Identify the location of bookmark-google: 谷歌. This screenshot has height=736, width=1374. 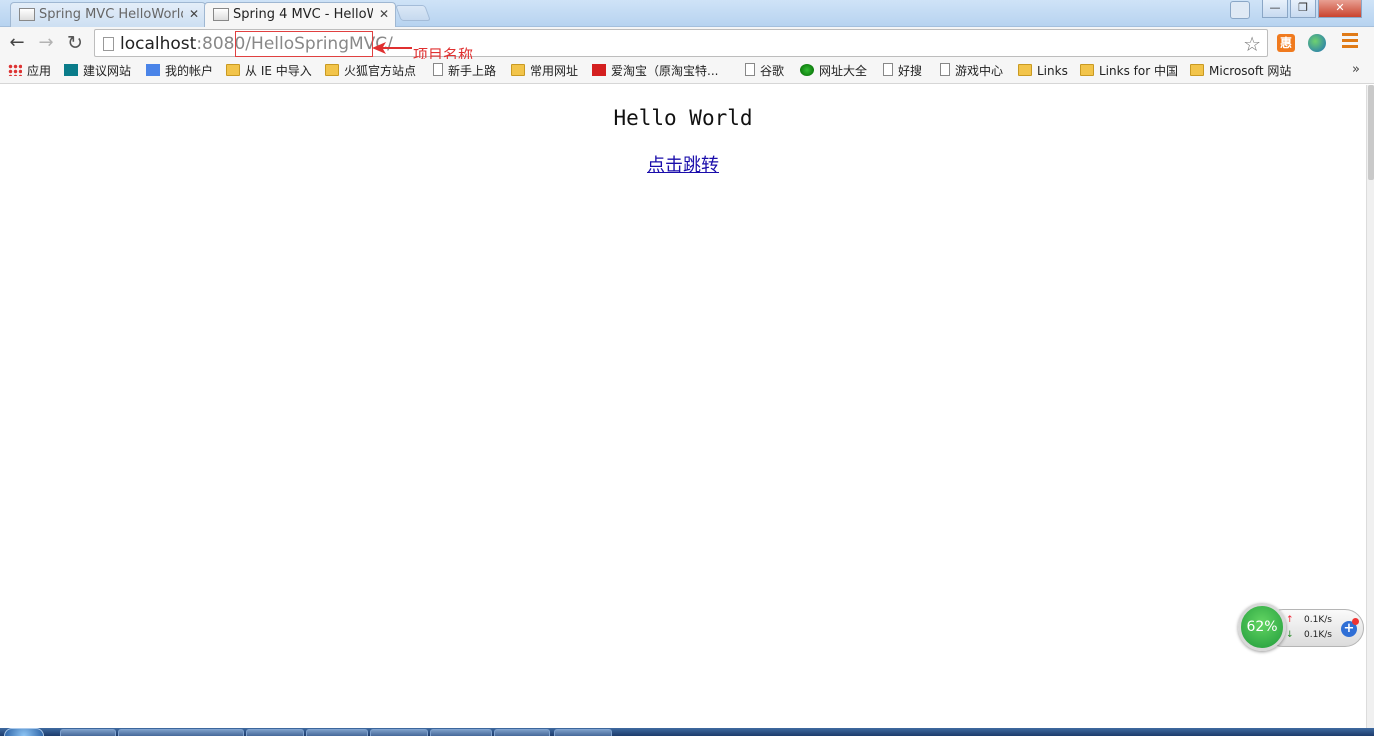
(764, 71).